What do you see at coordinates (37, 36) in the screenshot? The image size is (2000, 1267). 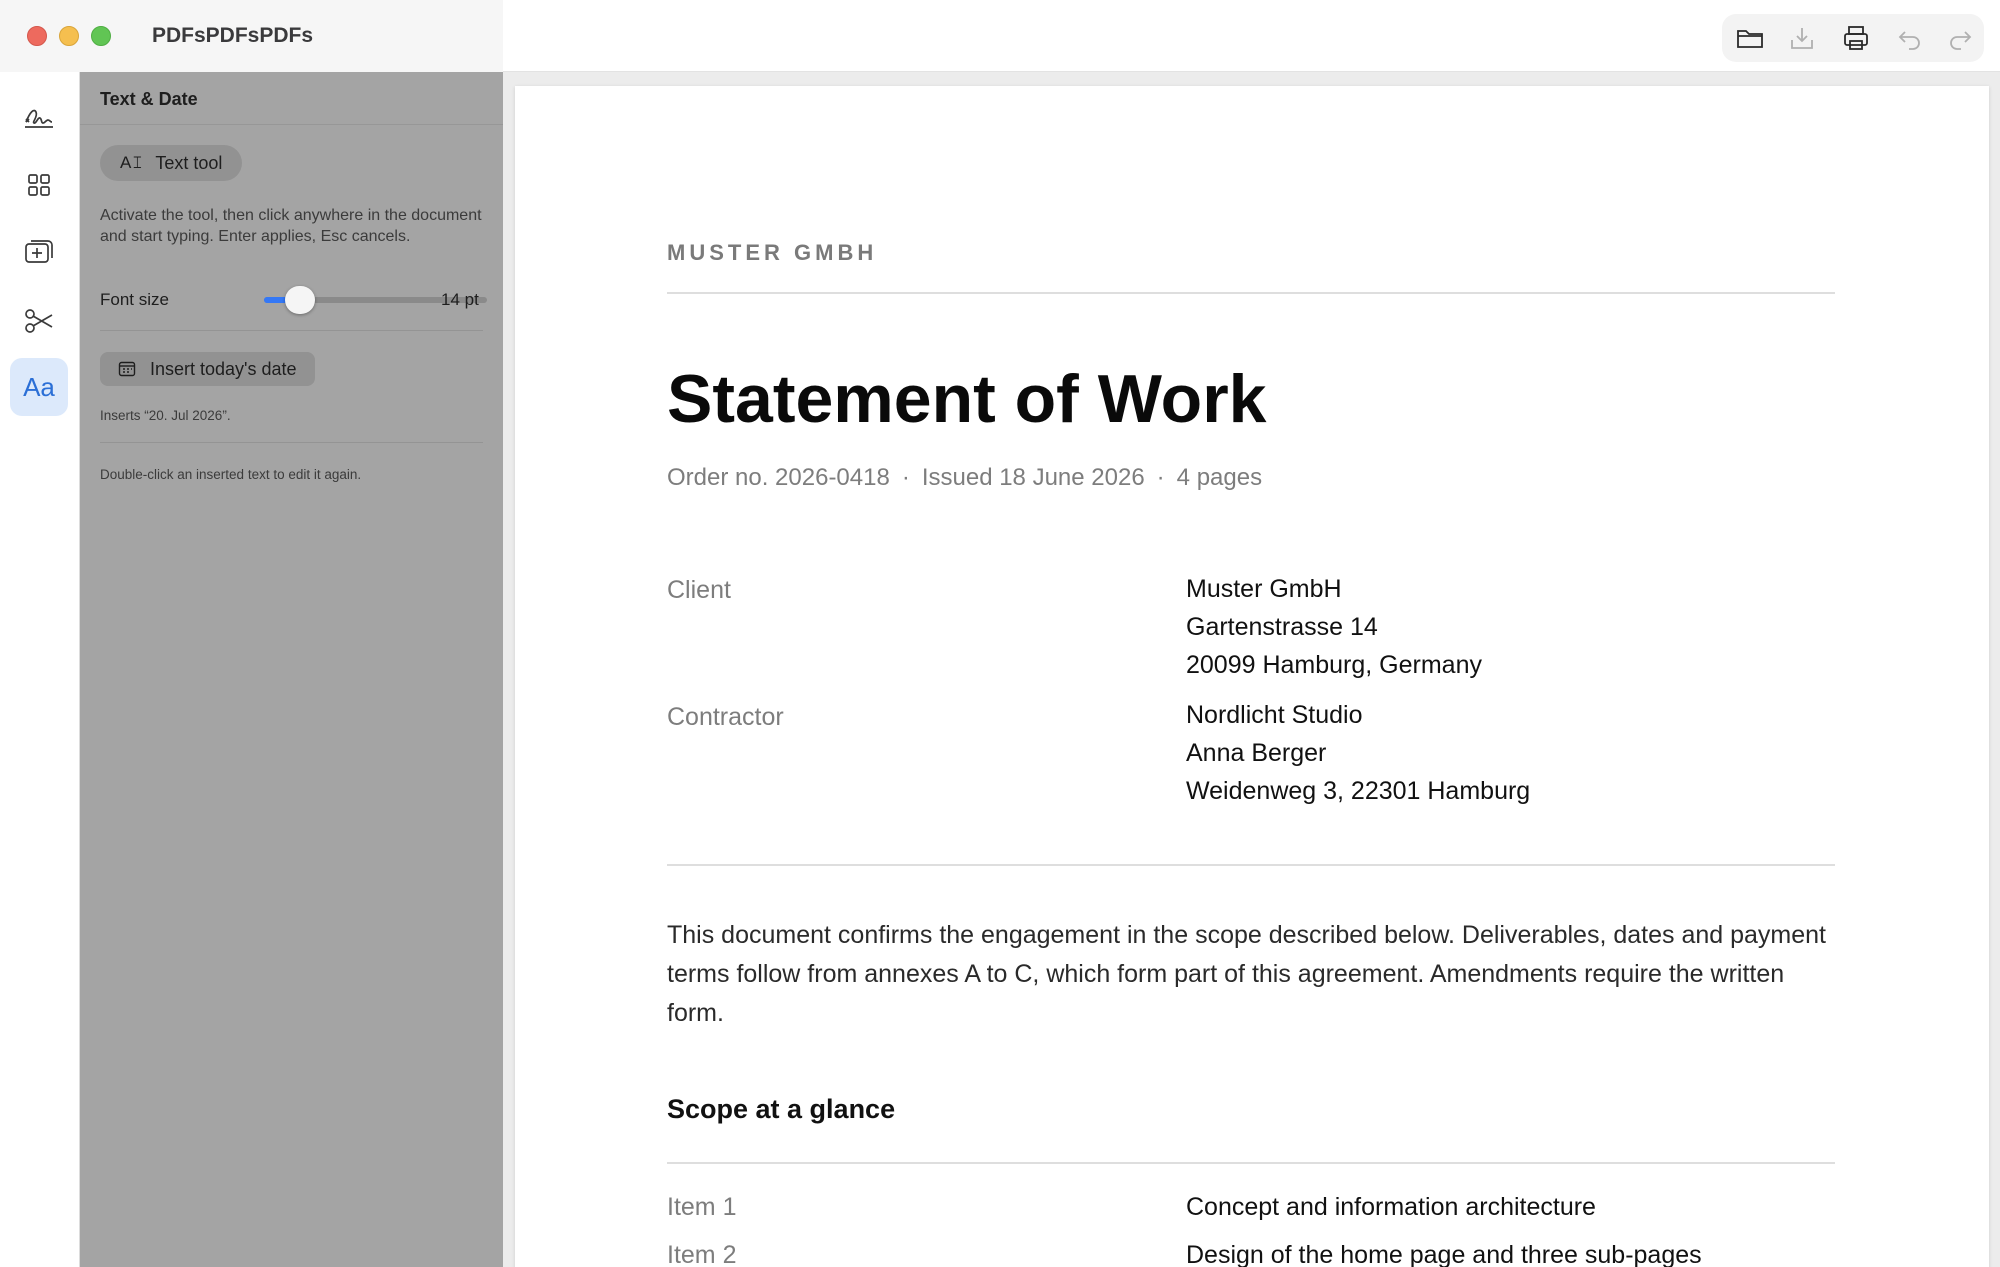 I see `window-close-button` at bounding box center [37, 36].